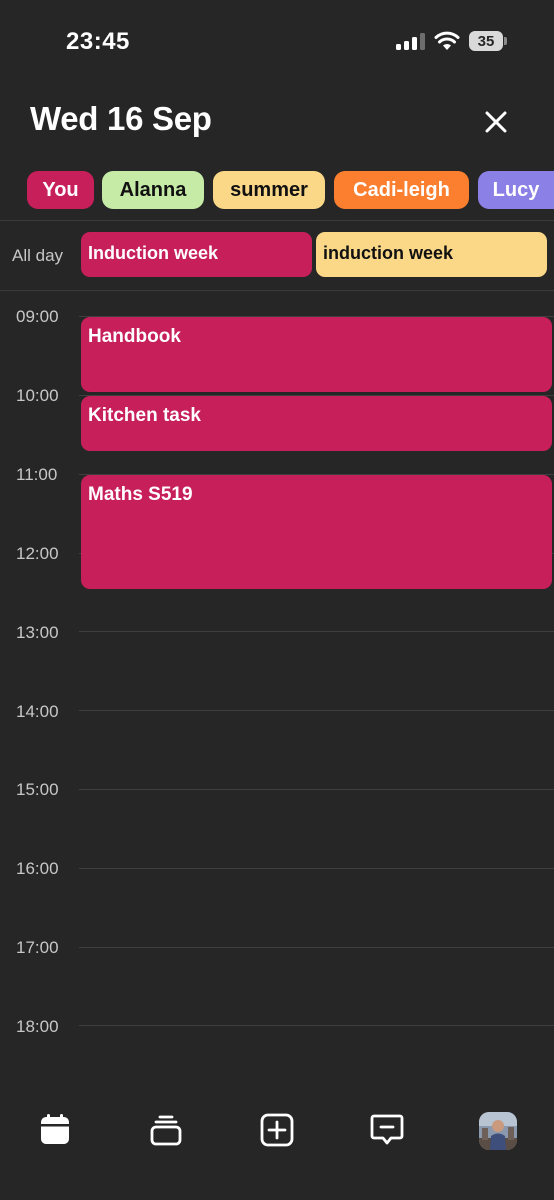 The width and height of the screenshot is (554, 1200). I want to click on status-time: 23:45, so click(98, 41).